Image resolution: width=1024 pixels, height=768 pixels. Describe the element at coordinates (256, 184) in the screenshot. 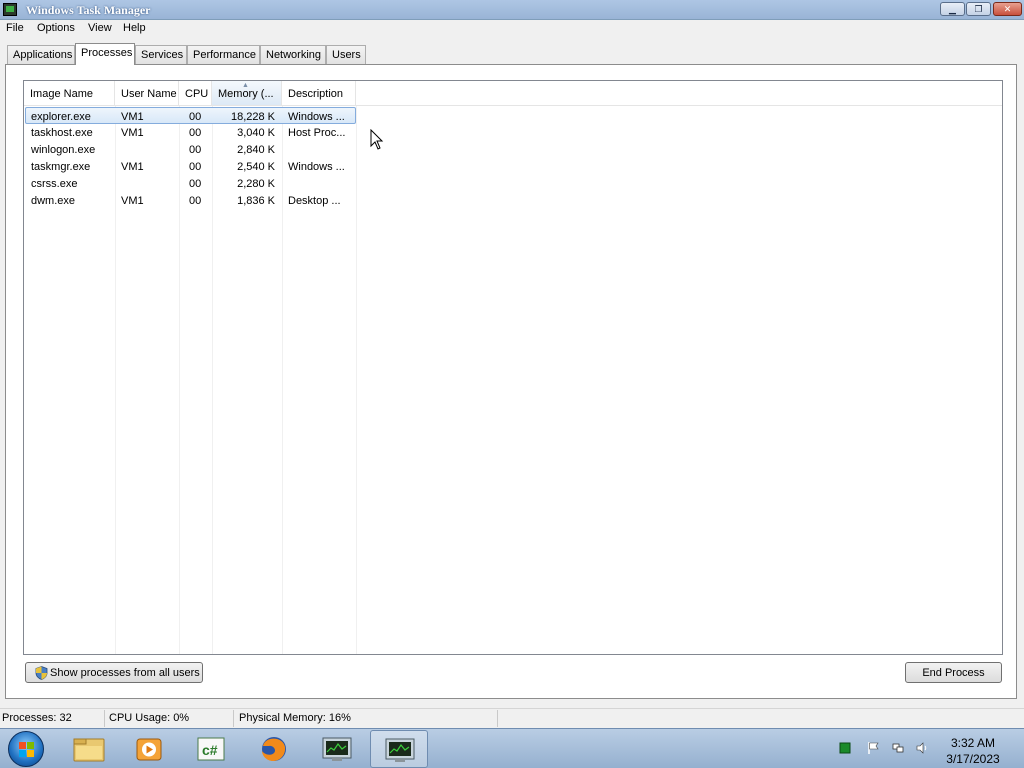

I see `cell-memory: 2,280 K` at that location.